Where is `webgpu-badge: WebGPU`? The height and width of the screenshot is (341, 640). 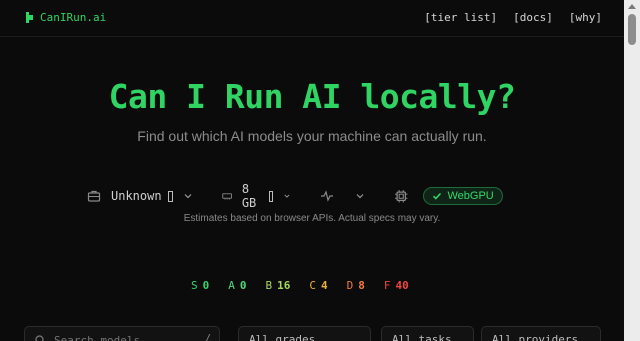
webgpu-badge: WebGPU is located at coordinates (463, 196).